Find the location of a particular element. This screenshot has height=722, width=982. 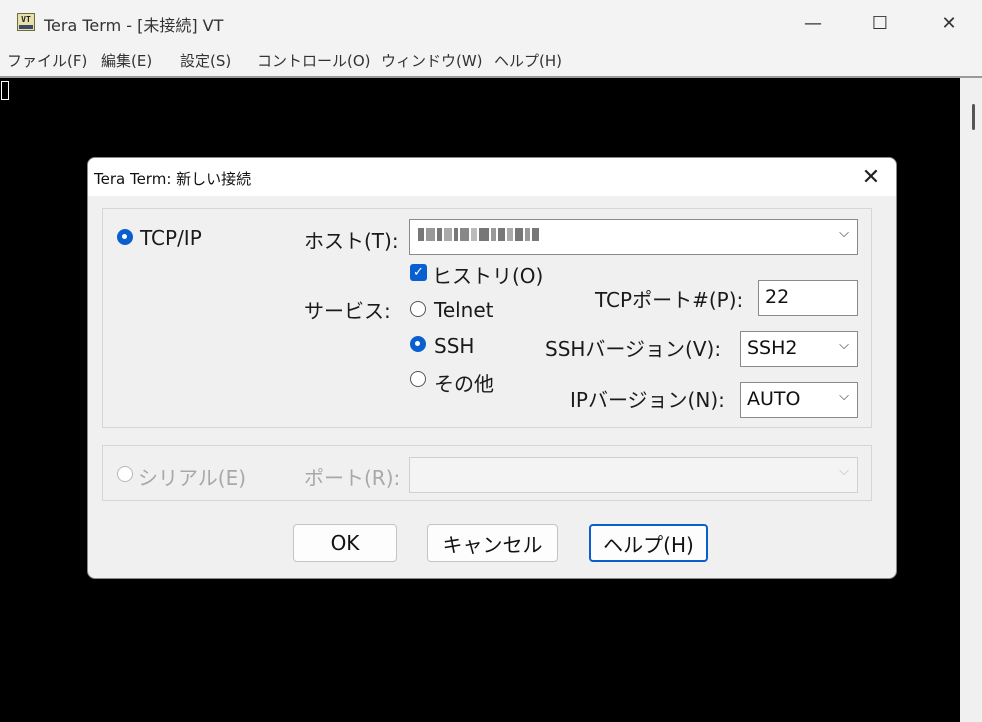

ip-version-value: AUTO is located at coordinates (774, 399).